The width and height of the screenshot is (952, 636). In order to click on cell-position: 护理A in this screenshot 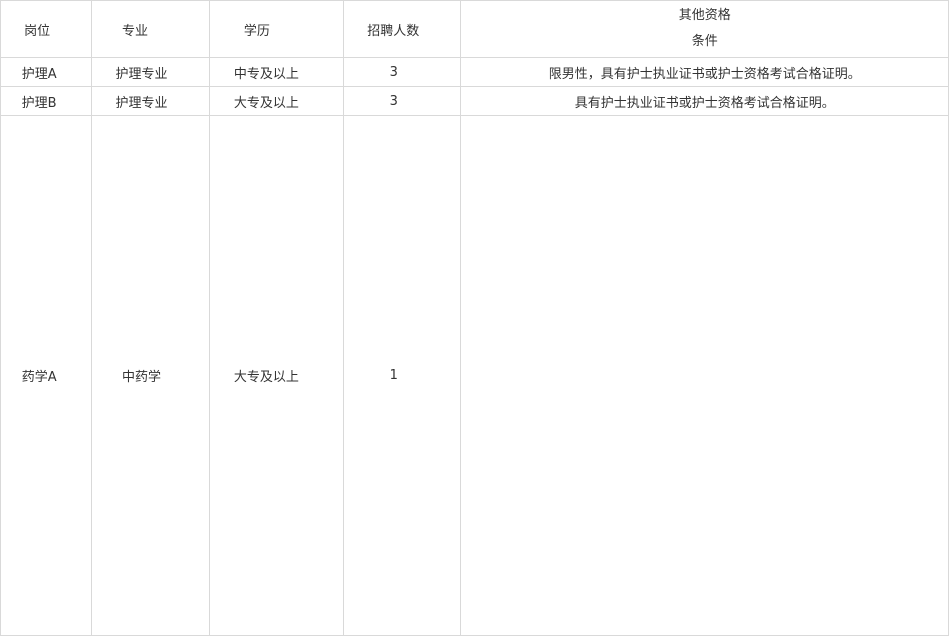, I will do `click(46, 72)`.